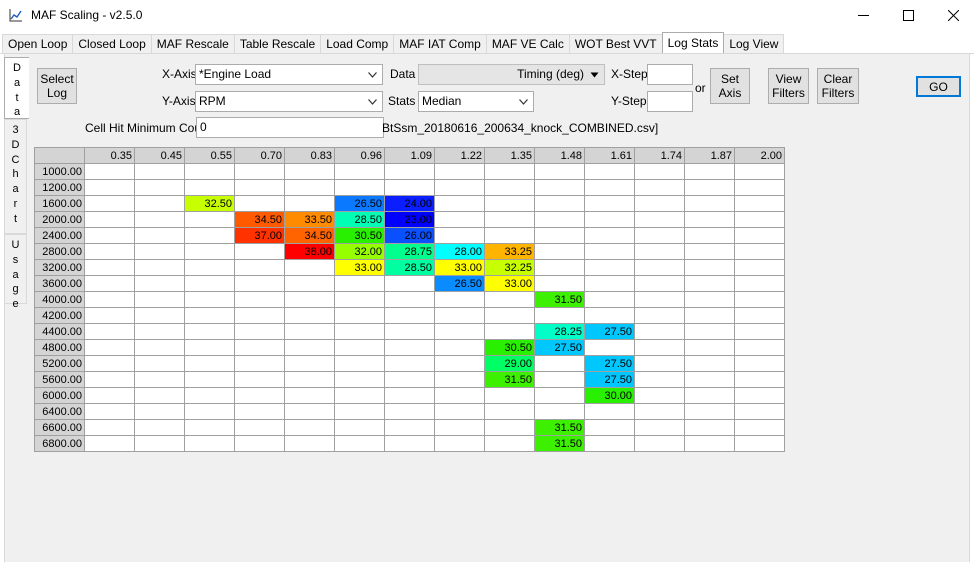 This screenshot has width=974, height=568. I want to click on data-select: Timing (deg), so click(511, 74).